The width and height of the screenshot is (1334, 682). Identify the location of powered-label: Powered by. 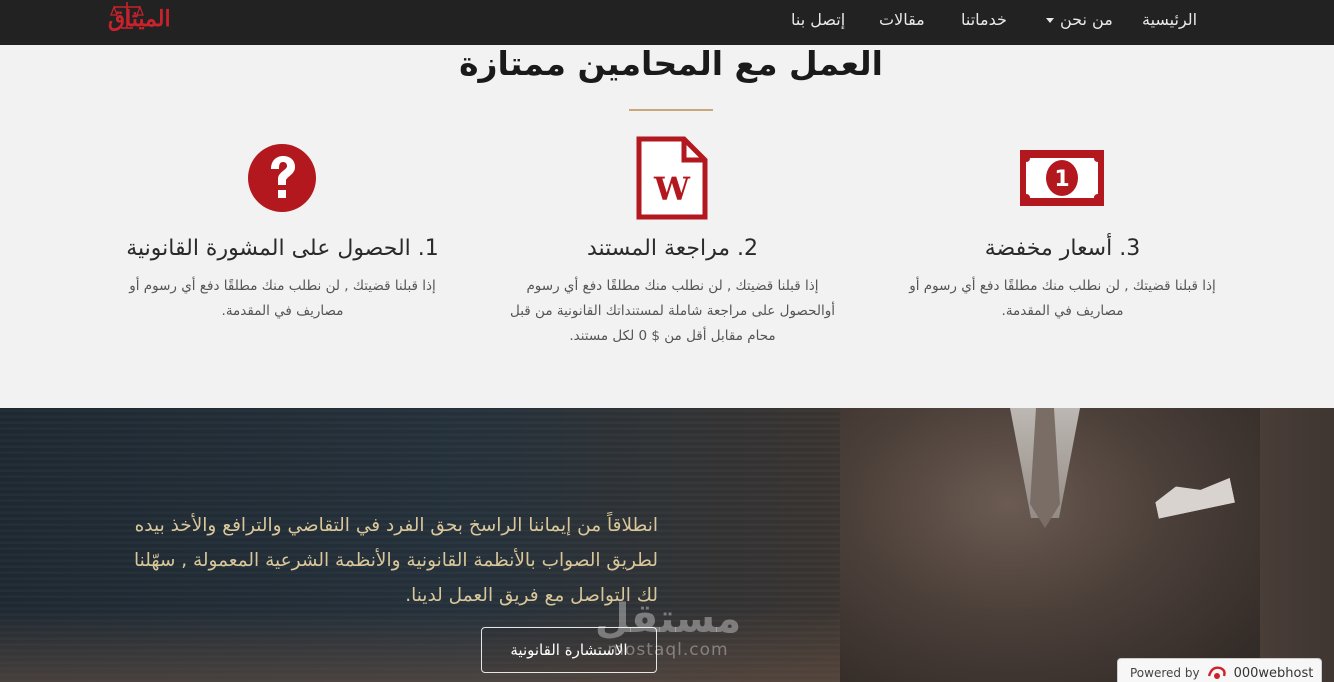
(1165, 673).